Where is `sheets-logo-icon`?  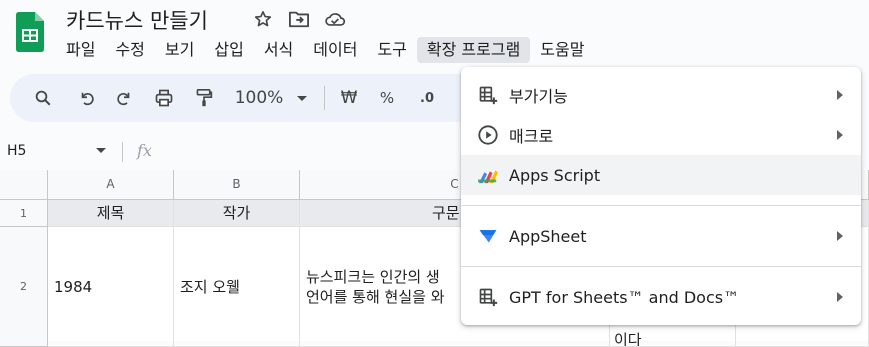 sheets-logo-icon is located at coordinates (30, 32).